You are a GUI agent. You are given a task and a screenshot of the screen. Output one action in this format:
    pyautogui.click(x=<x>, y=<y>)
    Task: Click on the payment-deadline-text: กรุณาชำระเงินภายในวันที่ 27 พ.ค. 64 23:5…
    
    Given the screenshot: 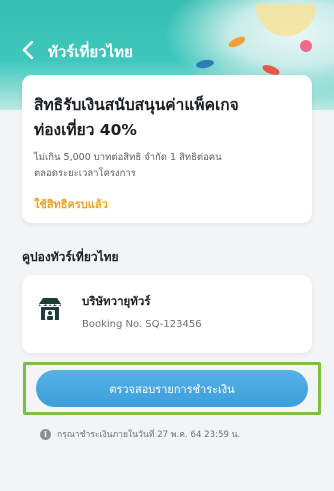 What is the action you would take?
    pyautogui.click(x=149, y=435)
    